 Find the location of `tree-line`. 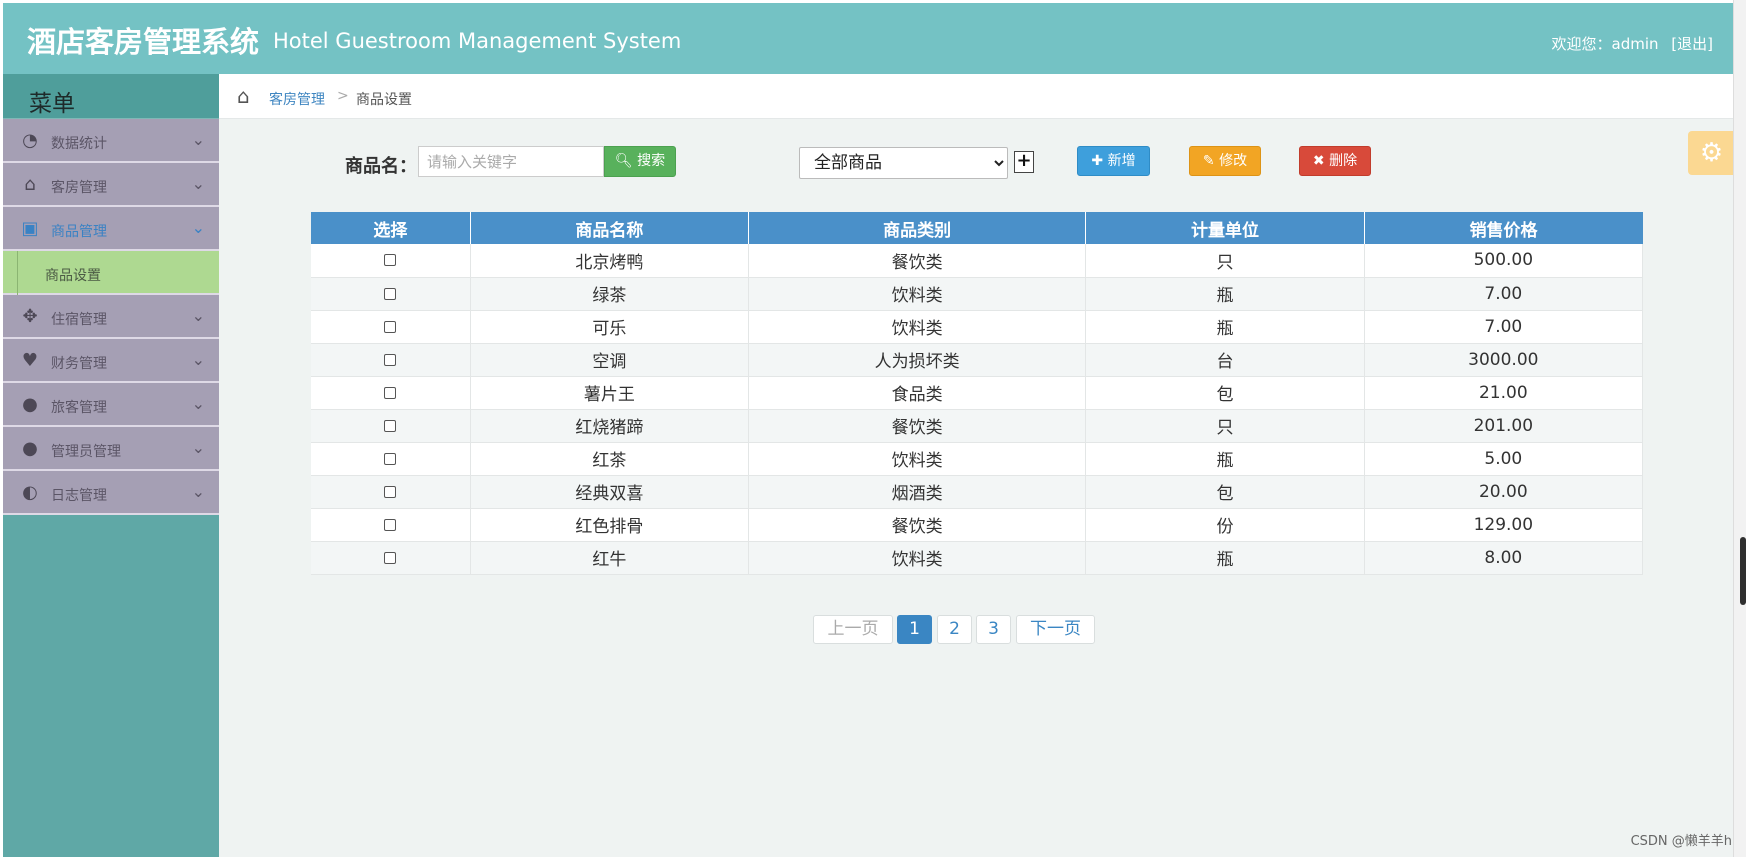

tree-line is located at coordinates (21, 273).